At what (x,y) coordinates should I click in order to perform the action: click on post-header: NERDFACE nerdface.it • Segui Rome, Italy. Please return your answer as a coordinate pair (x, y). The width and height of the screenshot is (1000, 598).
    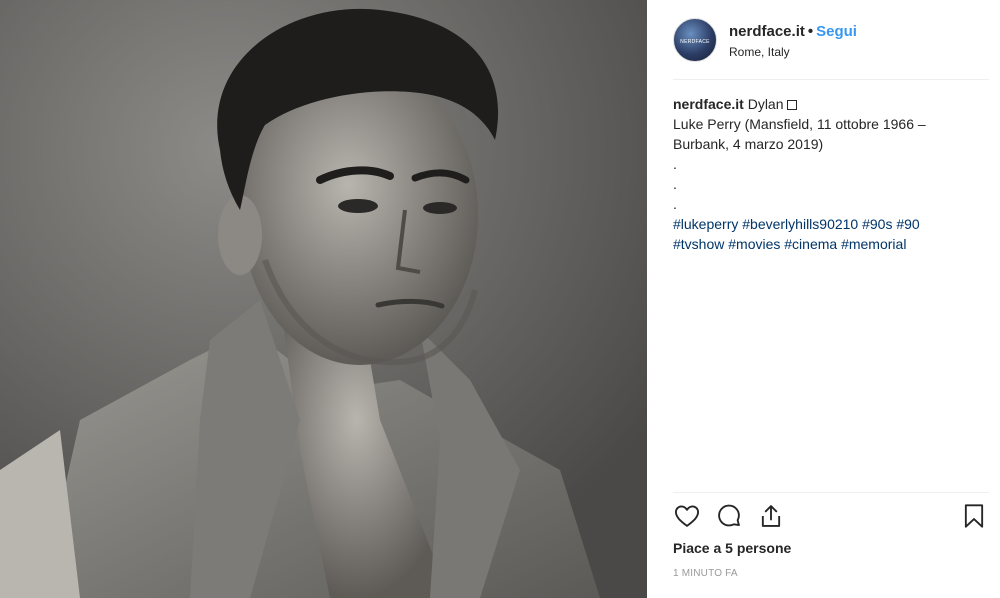
    Looking at the image, I should click on (831, 40).